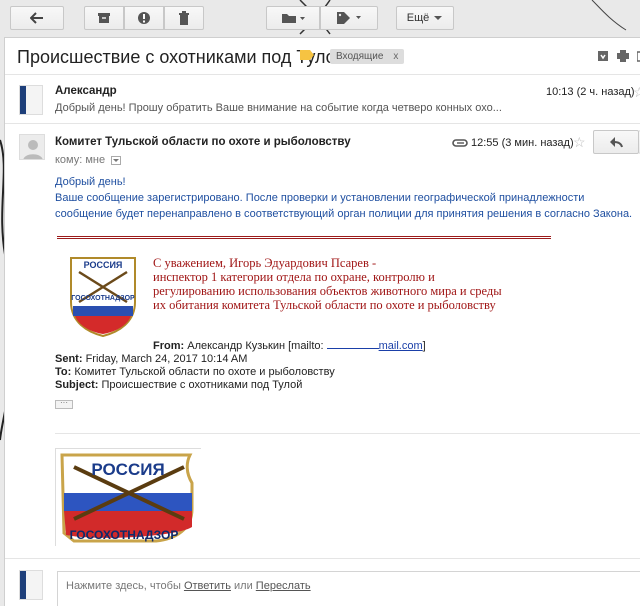  Describe the element at coordinates (401, 346) in the screenshot. I see `quoted-email-link: mail.com` at that location.